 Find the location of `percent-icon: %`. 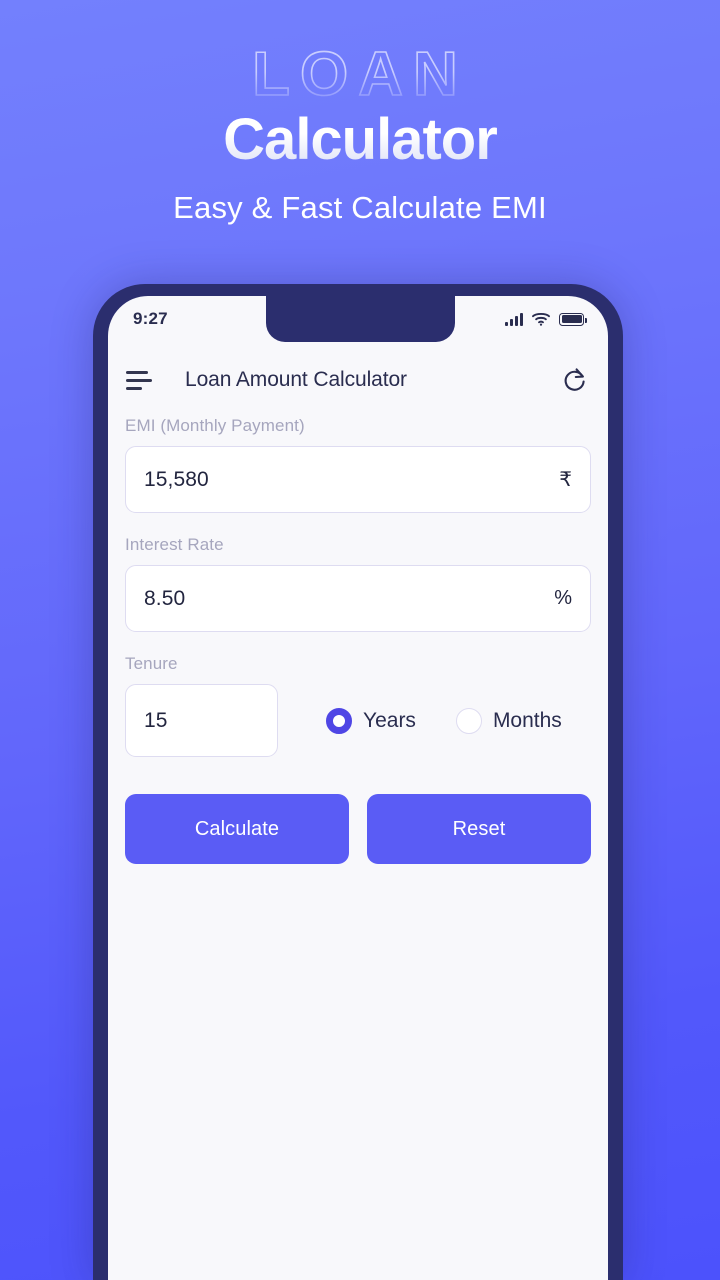

percent-icon: % is located at coordinates (563, 598).